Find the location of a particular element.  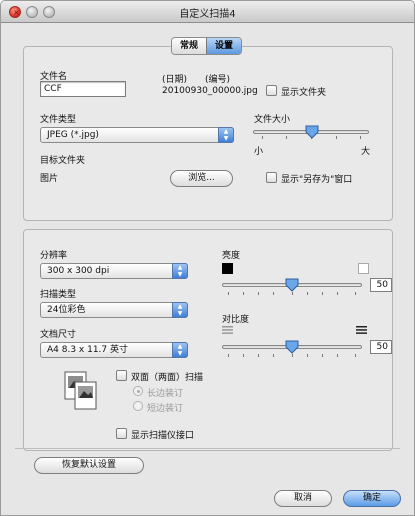

contrast-label: 对比度 is located at coordinates (236, 320).